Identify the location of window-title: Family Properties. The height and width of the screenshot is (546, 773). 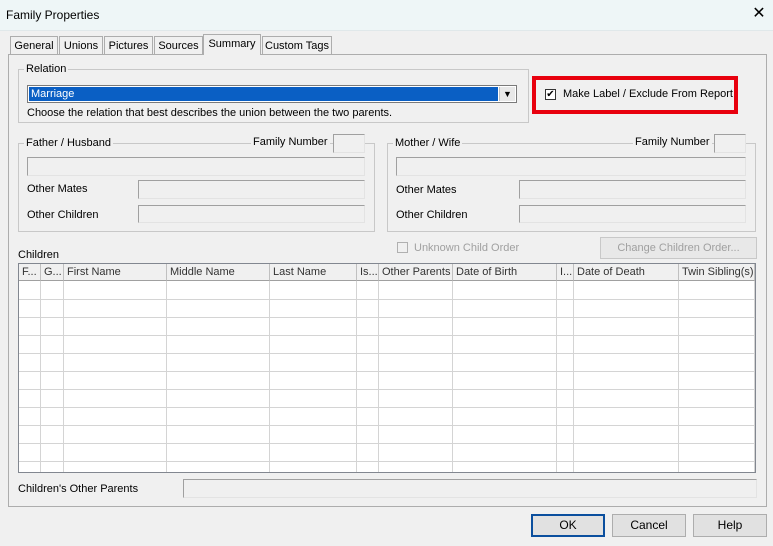
(53, 15).